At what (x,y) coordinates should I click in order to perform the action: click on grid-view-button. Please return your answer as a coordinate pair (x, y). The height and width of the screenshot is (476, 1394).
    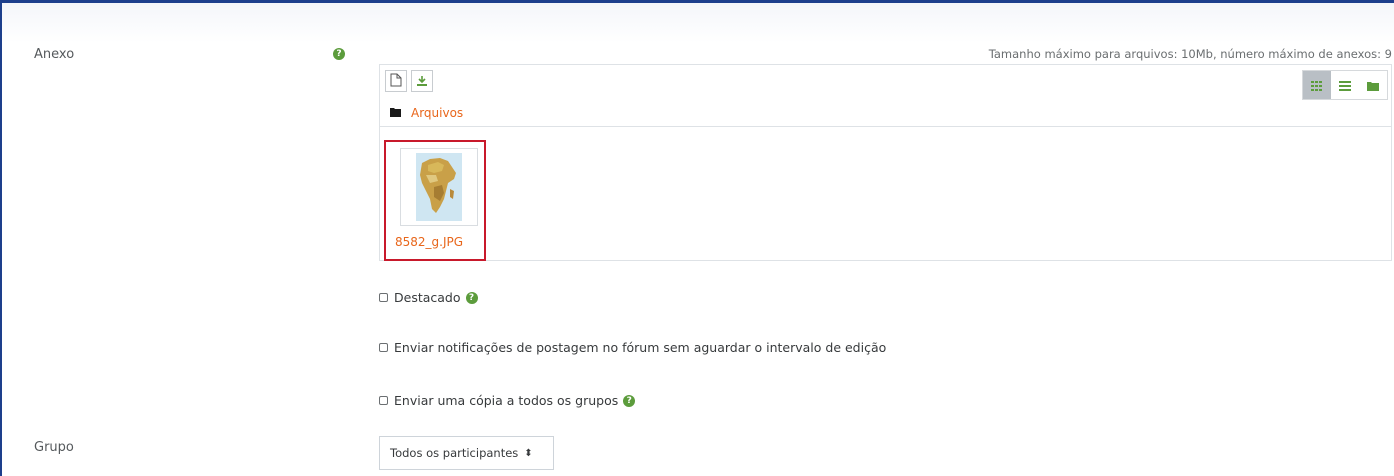
    Looking at the image, I should click on (1317, 85).